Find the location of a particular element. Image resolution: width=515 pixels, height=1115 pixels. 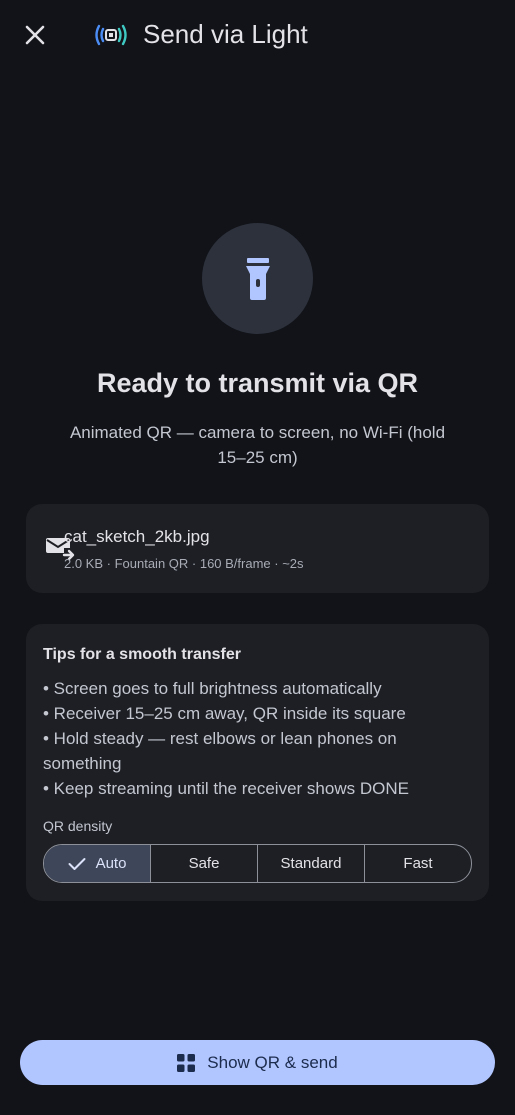

check-icon is located at coordinates (77, 863).